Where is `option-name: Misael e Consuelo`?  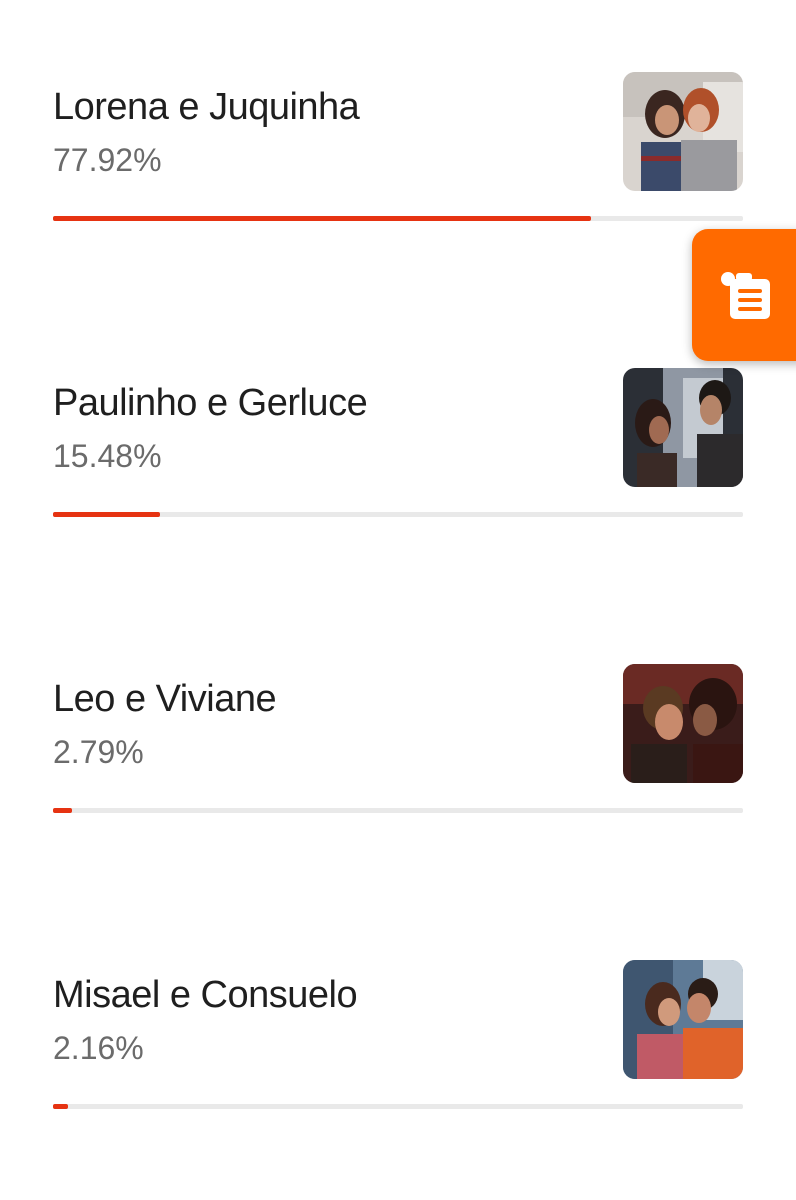 option-name: Misael e Consuelo is located at coordinates (205, 995).